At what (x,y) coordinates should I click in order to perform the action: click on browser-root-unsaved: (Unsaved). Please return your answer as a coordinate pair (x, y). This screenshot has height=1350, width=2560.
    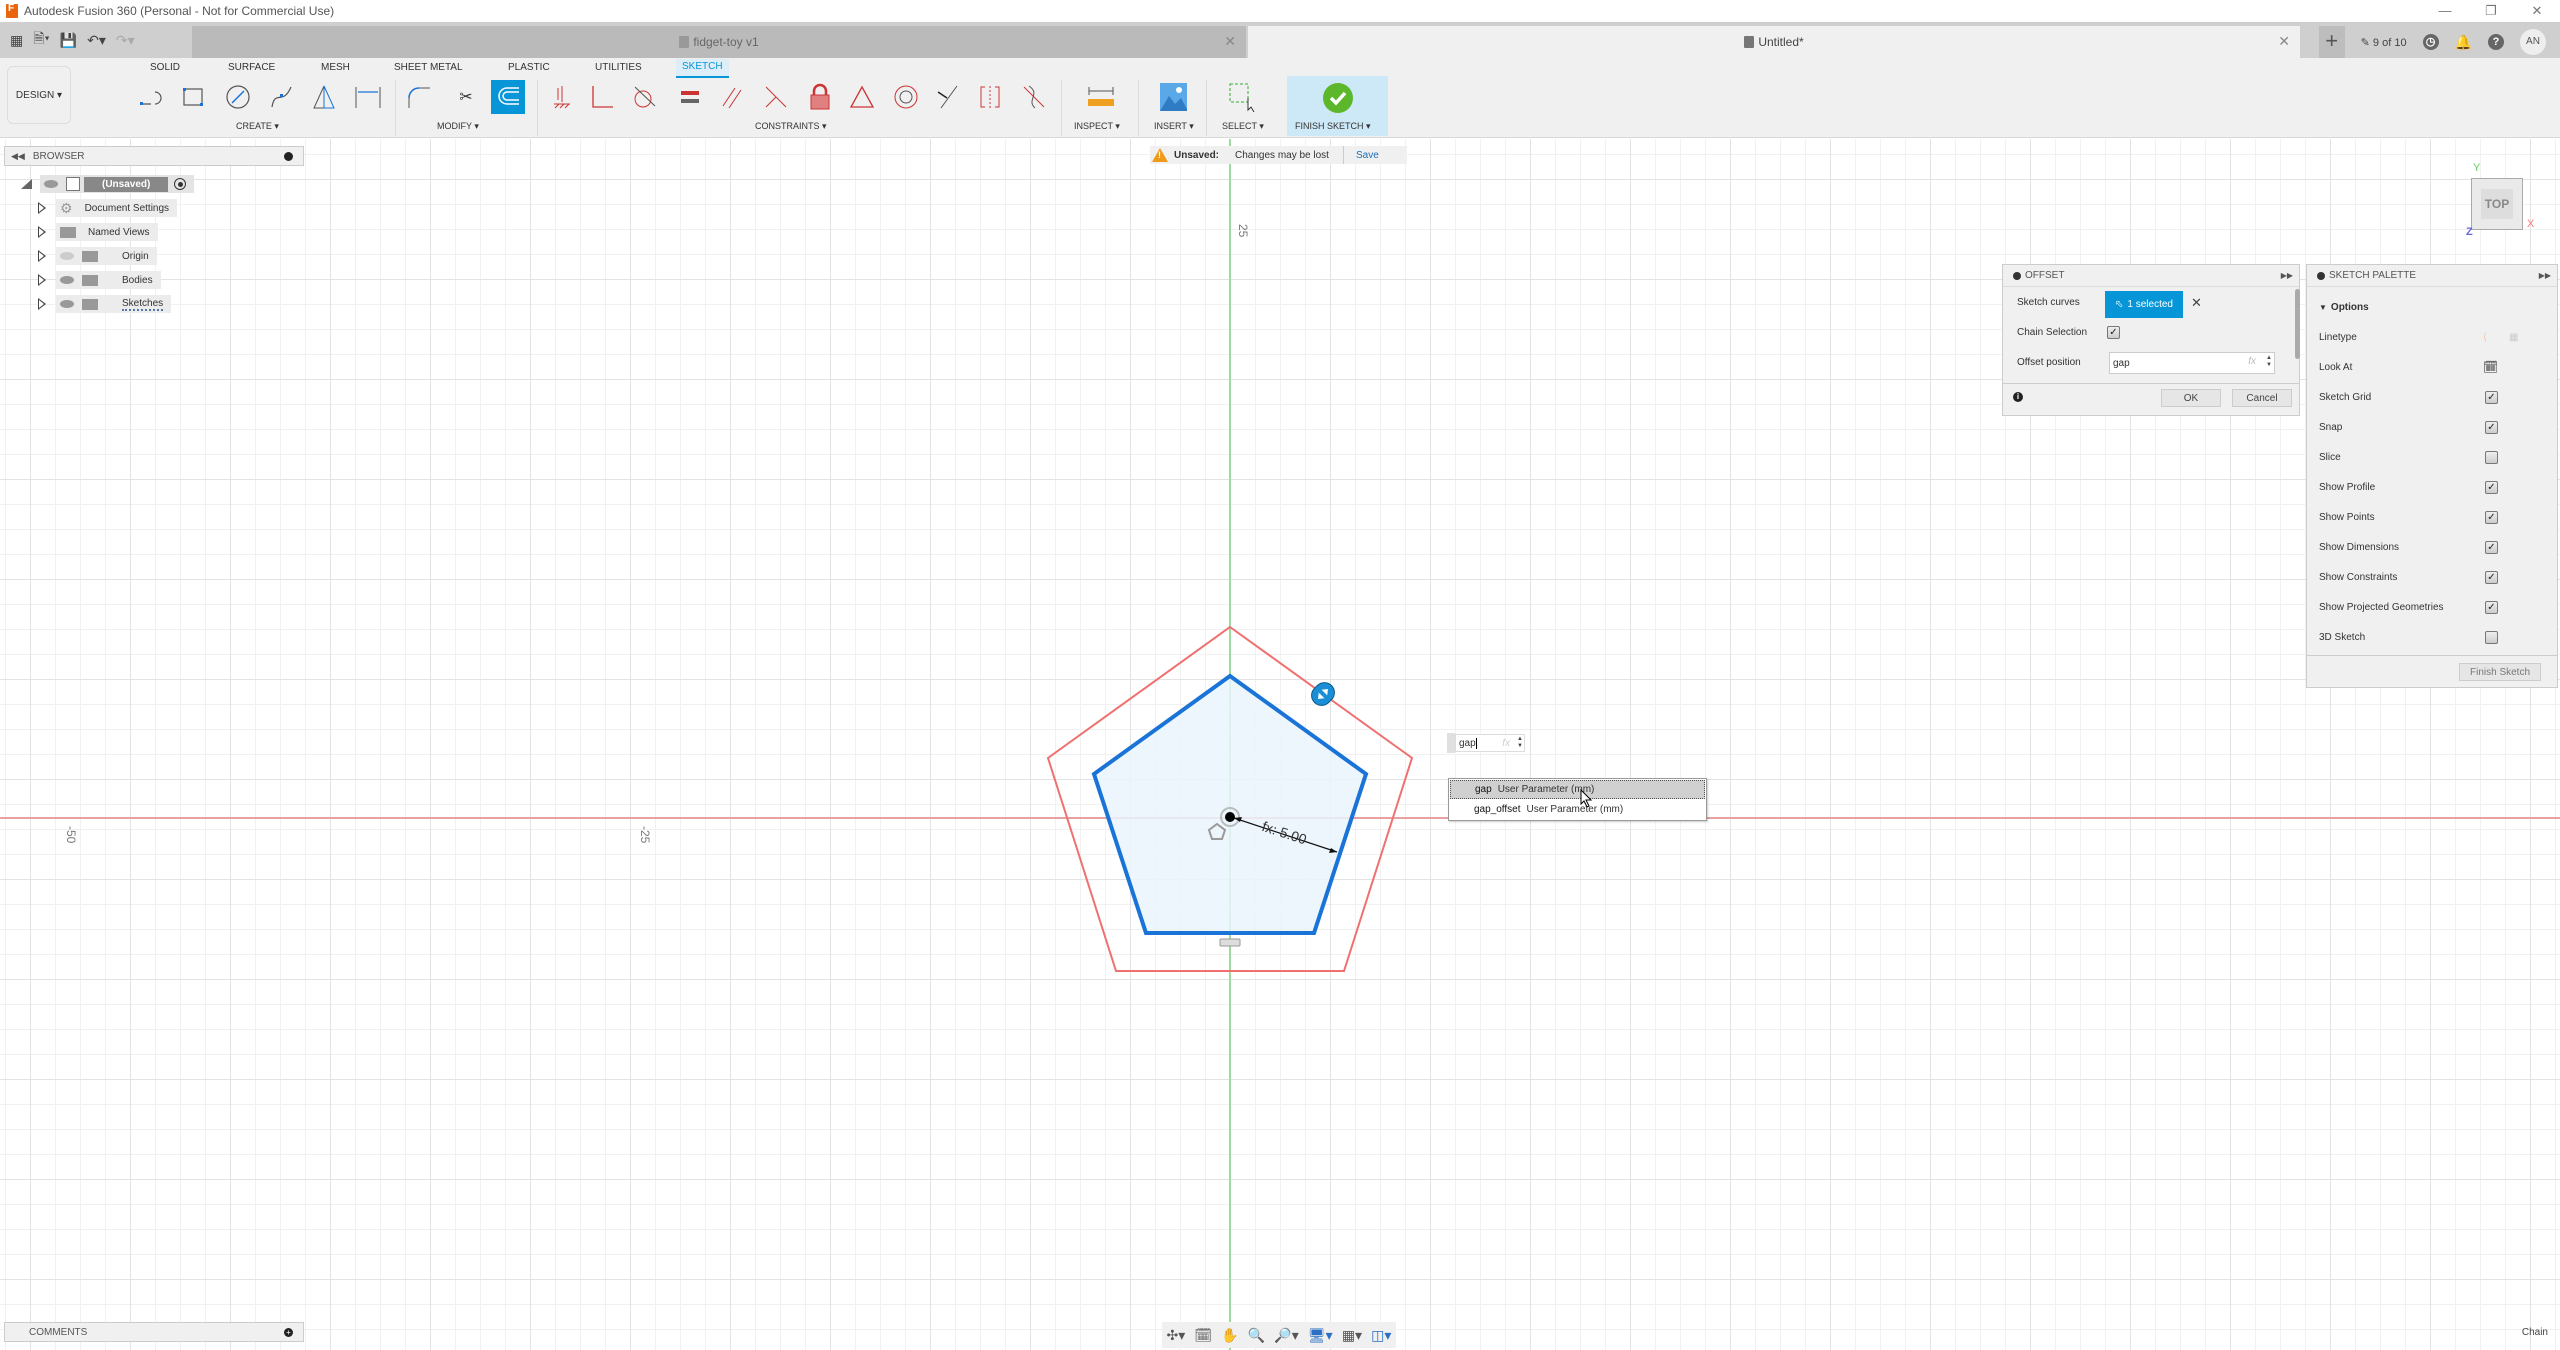
    Looking at the image, I should click on (107, 184).